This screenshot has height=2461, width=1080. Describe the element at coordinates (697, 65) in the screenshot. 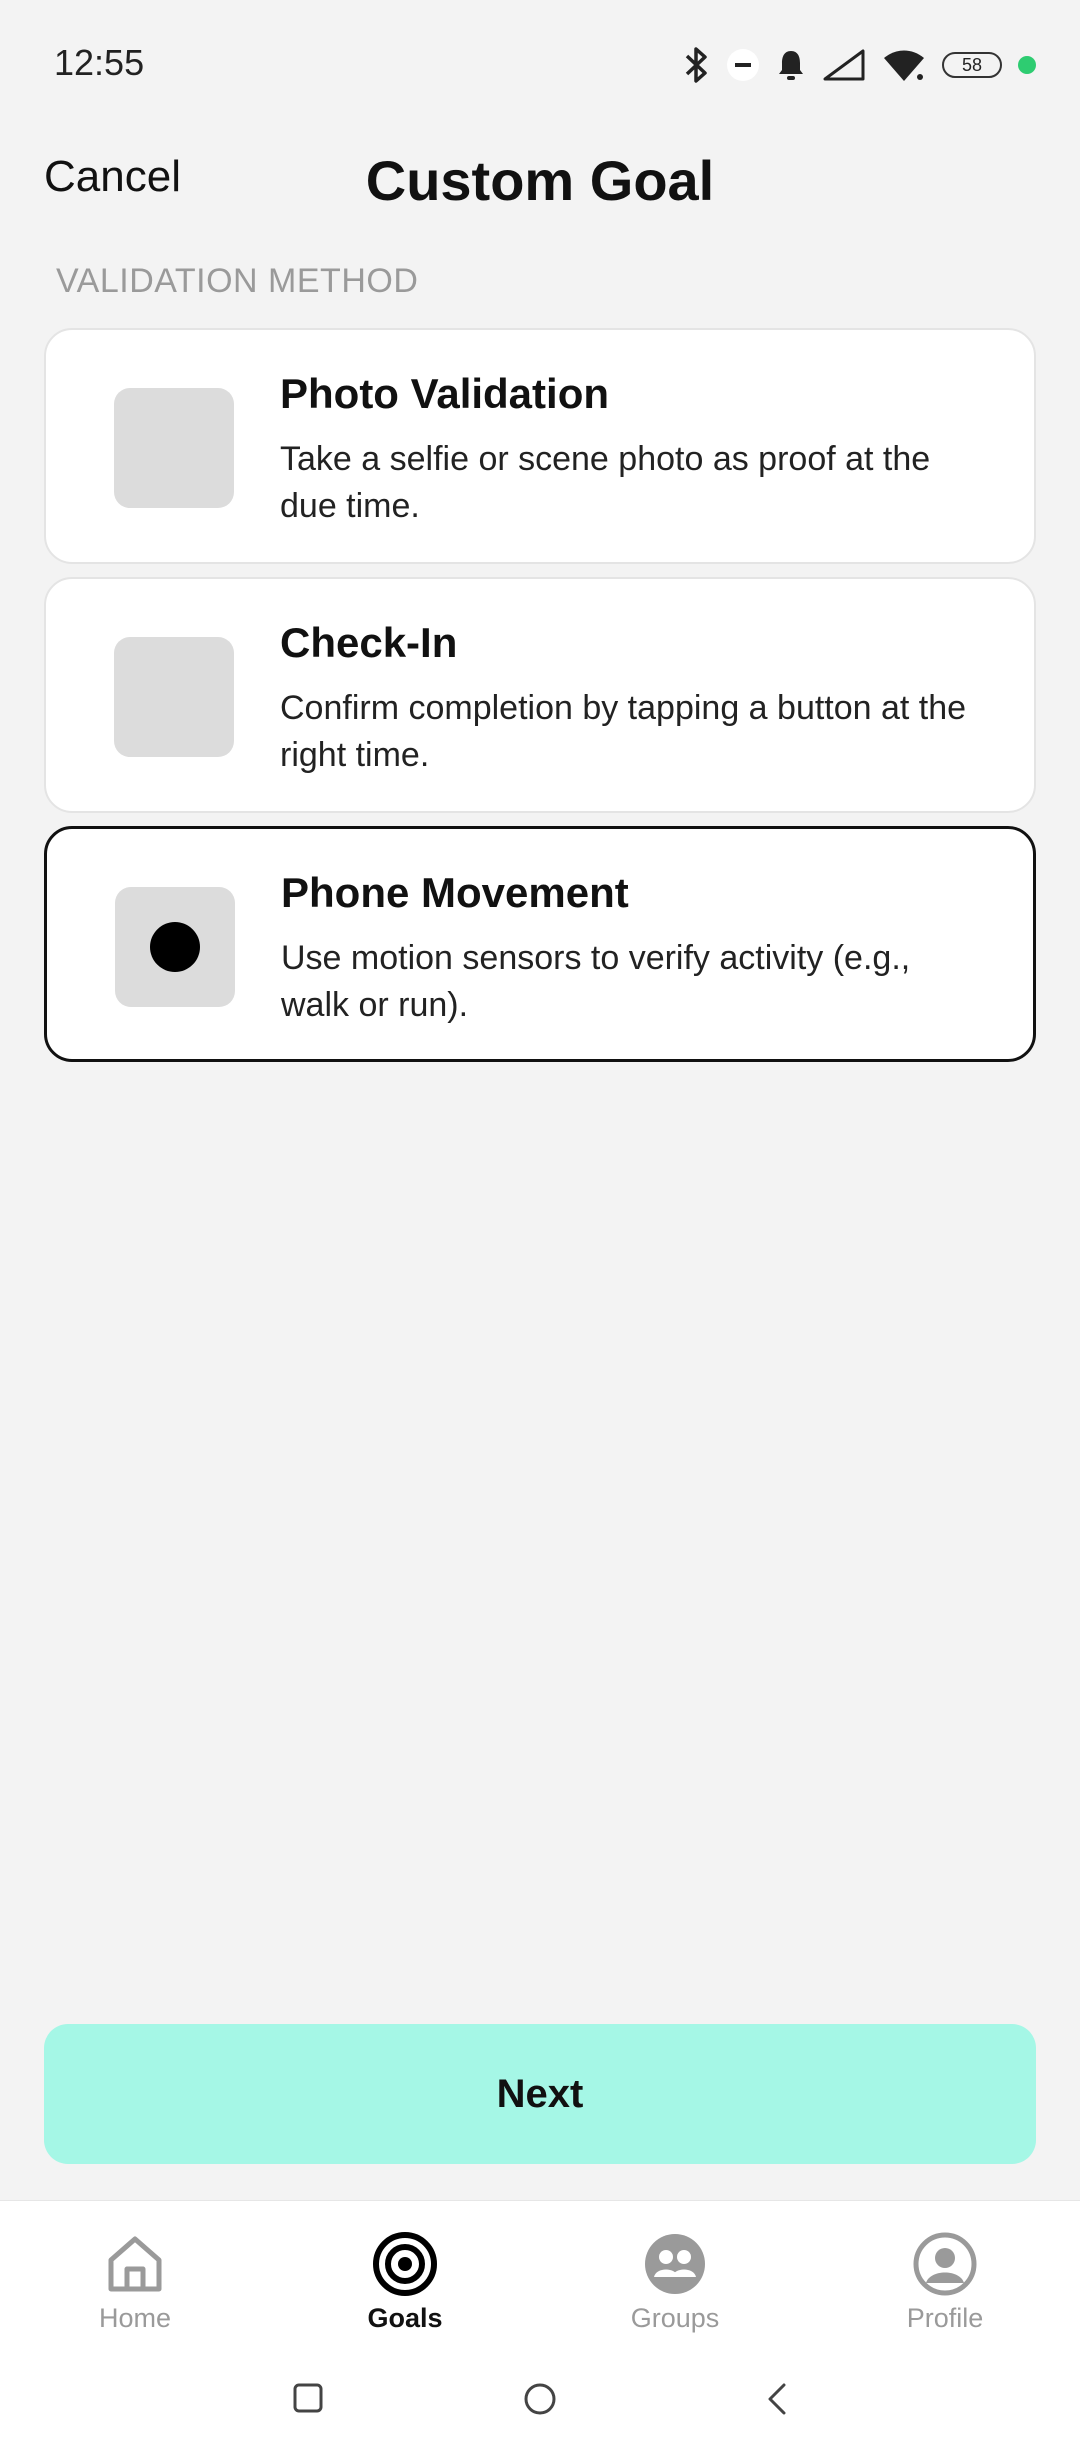

I see `bluetooth-icon` at that location.